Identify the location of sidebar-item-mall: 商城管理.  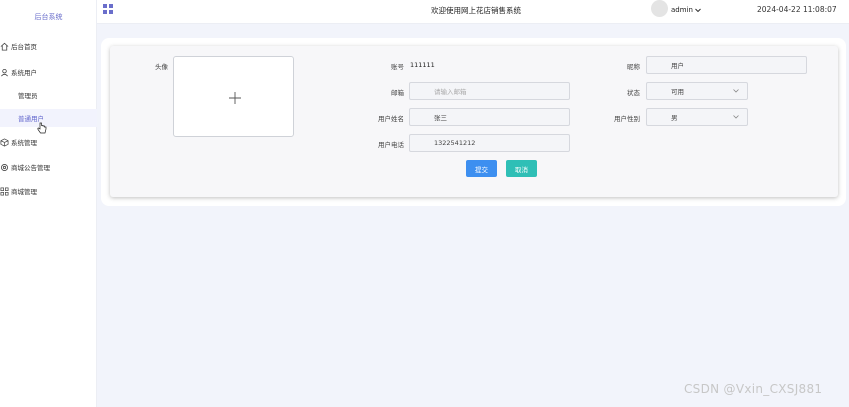
(48, 191).